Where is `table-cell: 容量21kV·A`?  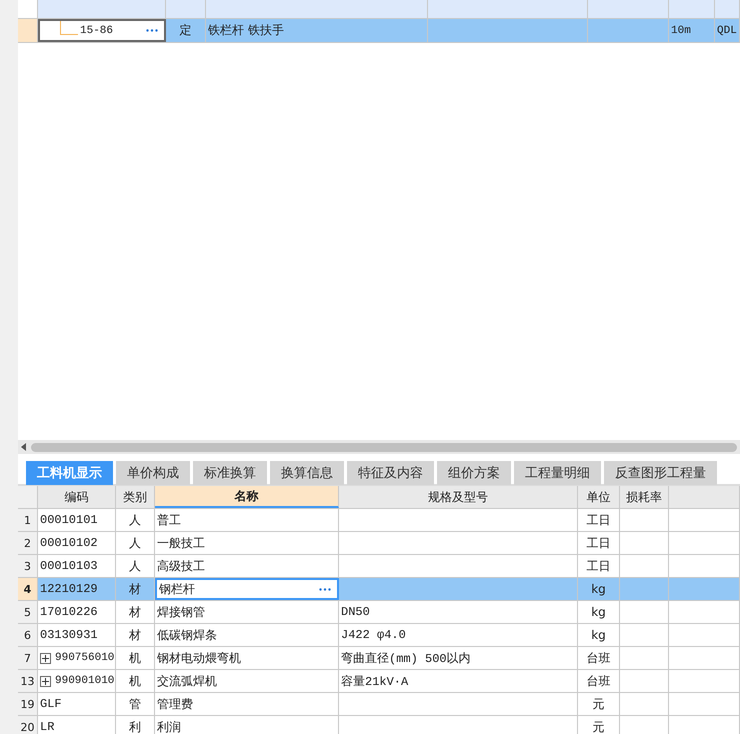 table-cell: 容量21kV·A is located at coordinates (458, 681).